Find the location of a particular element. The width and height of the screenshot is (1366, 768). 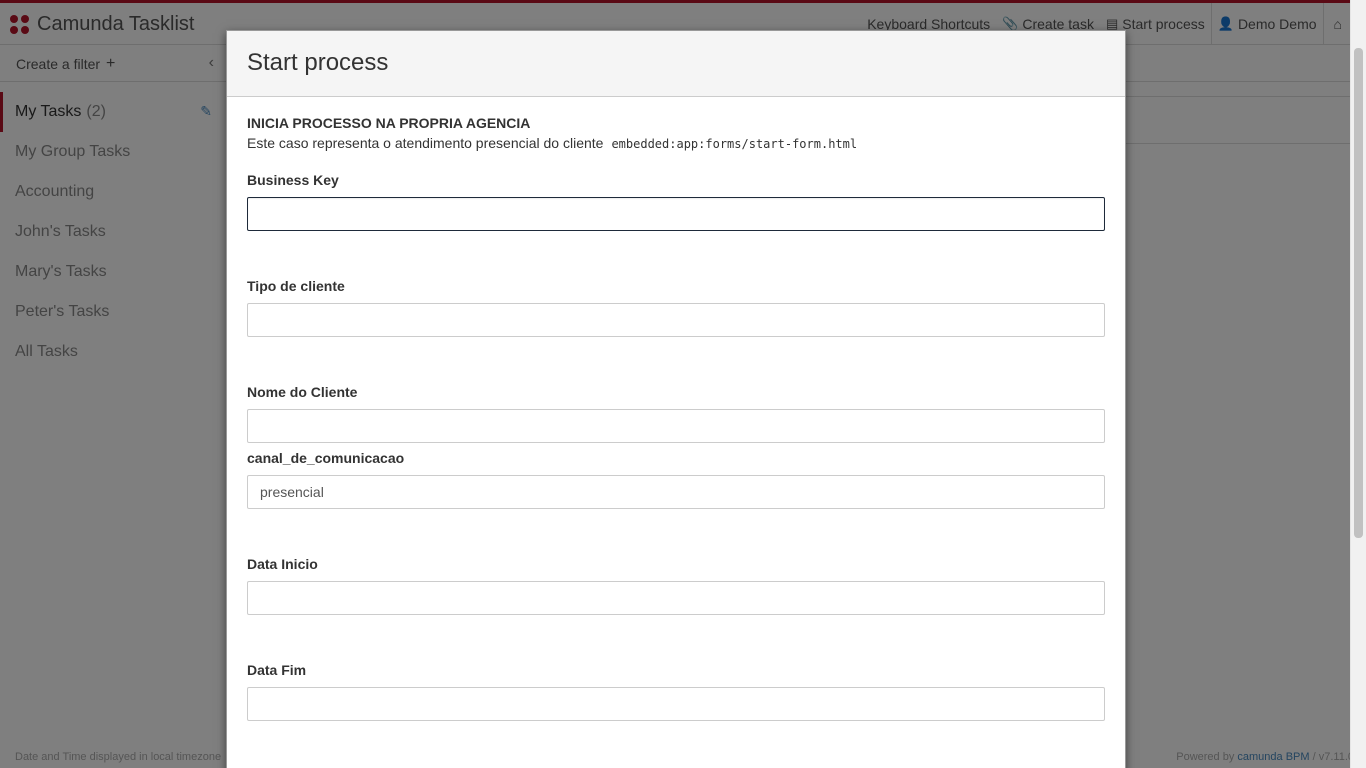

tipo-cliente-input is located at coordinates (676, 320).